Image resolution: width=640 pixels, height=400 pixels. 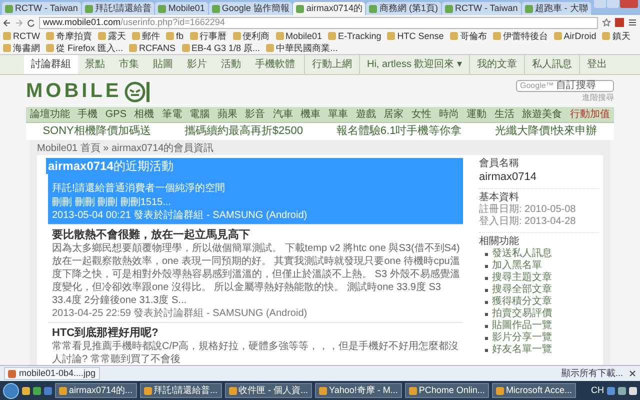 What do you see at coordinates (597, 391) in the screenshot?
I see `input-language-indicator: CH` at bounding box center [597, 391].